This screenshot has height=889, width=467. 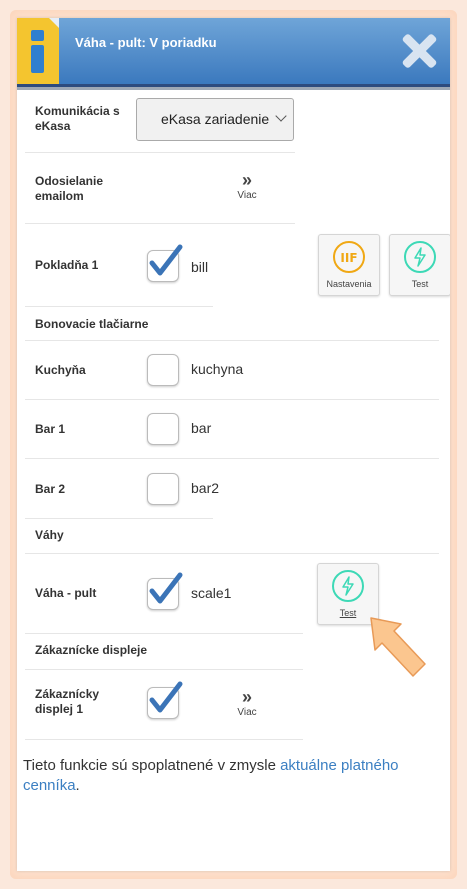 I want to click on section-vahy-row, so click(x=232, y=536).